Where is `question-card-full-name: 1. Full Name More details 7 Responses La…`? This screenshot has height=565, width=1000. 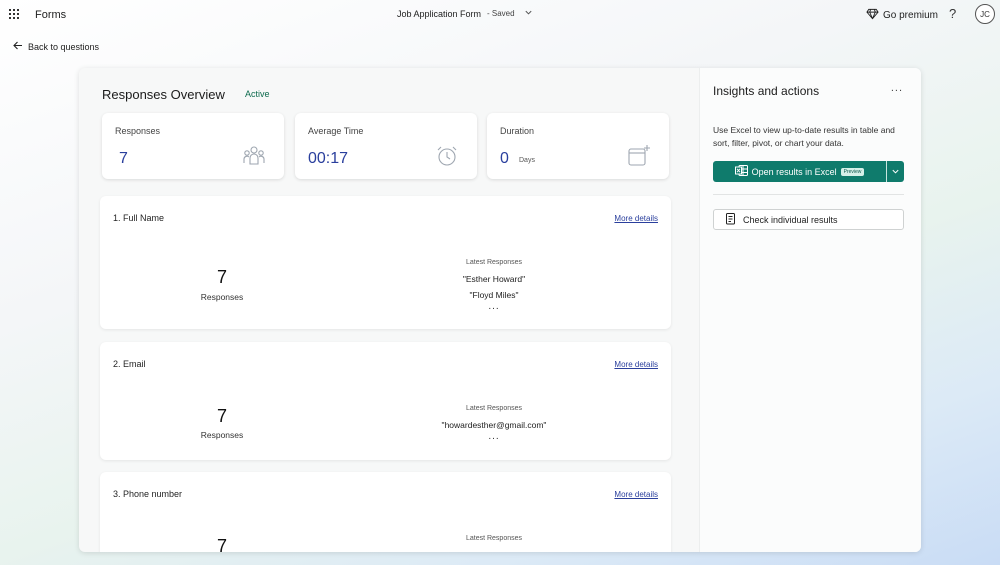
question-card-full-name: 1. Full Name More details 7 Responses La… is located at coordinates (385, 262).